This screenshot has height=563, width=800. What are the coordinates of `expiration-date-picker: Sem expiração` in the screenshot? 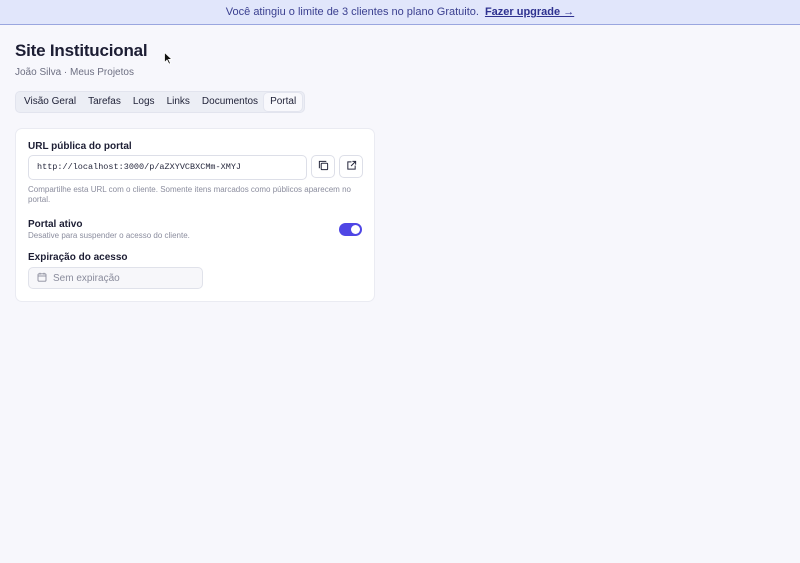 It's located at (115, 278).